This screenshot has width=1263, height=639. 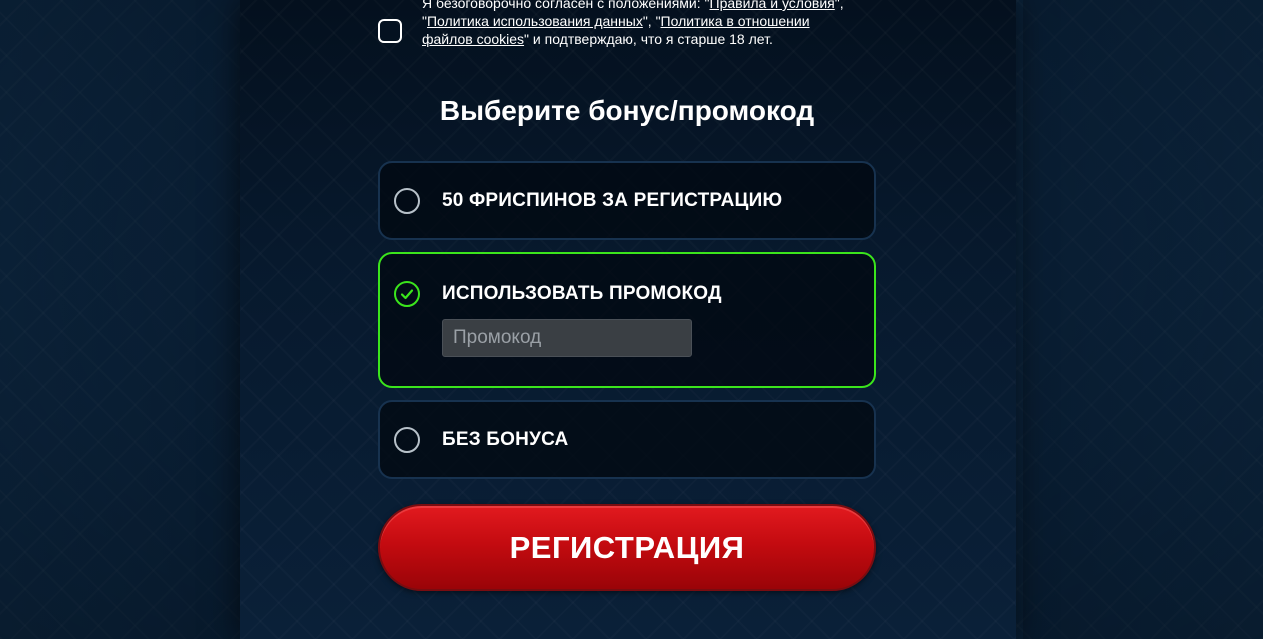 I want to click on bonus-option-promocode: ИСПОЛЬЗОВАТЬ ПРОМОКОД, so click(x=627, y=320).